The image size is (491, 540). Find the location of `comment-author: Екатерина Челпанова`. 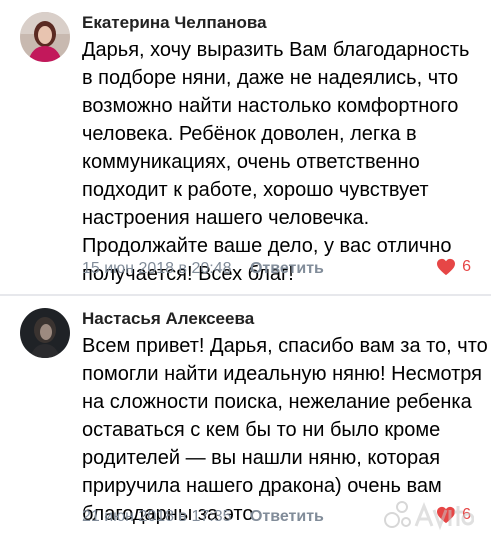

comment-author: Екатерина Челпанова is located at coordinates (174, 23).